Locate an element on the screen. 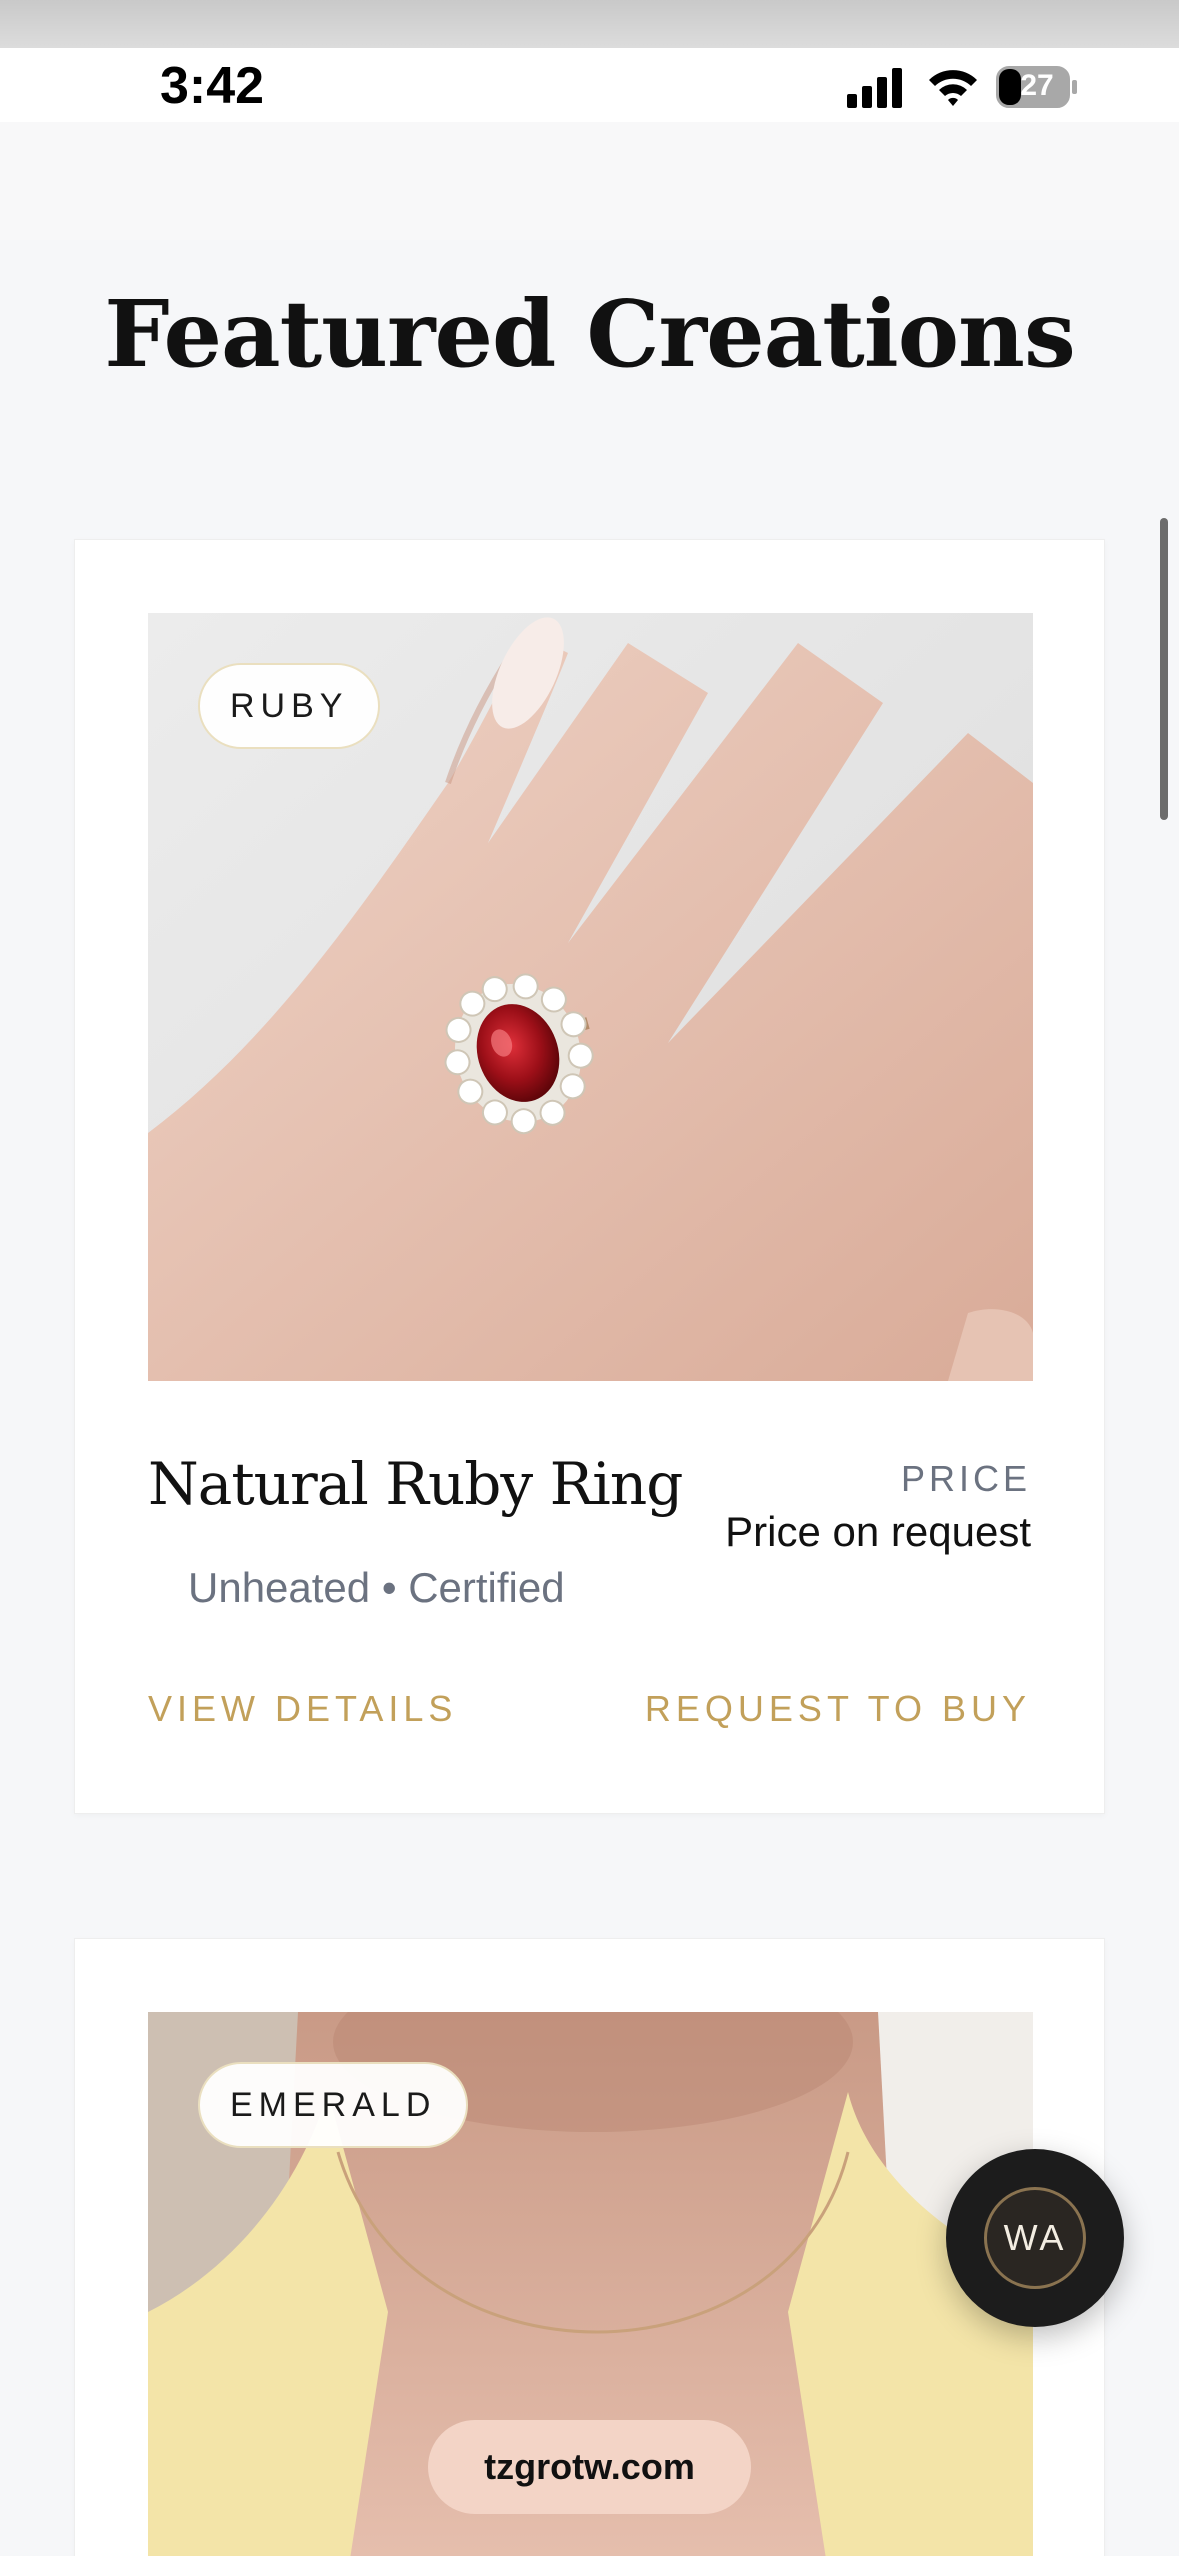 Image resolution: width=1179 pixels, height=2556 pixels. url-bar: tzgrotw.com is located at coordinates (589, 2467).